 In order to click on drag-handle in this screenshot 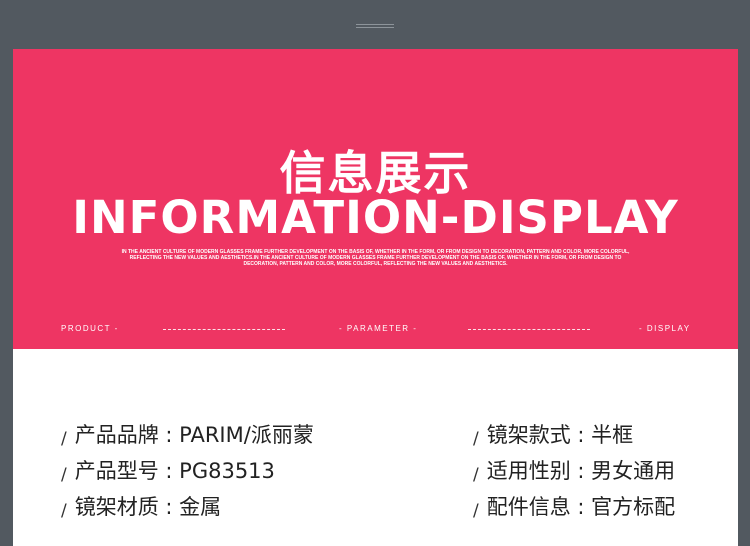, I will do `click(375, 27)`.